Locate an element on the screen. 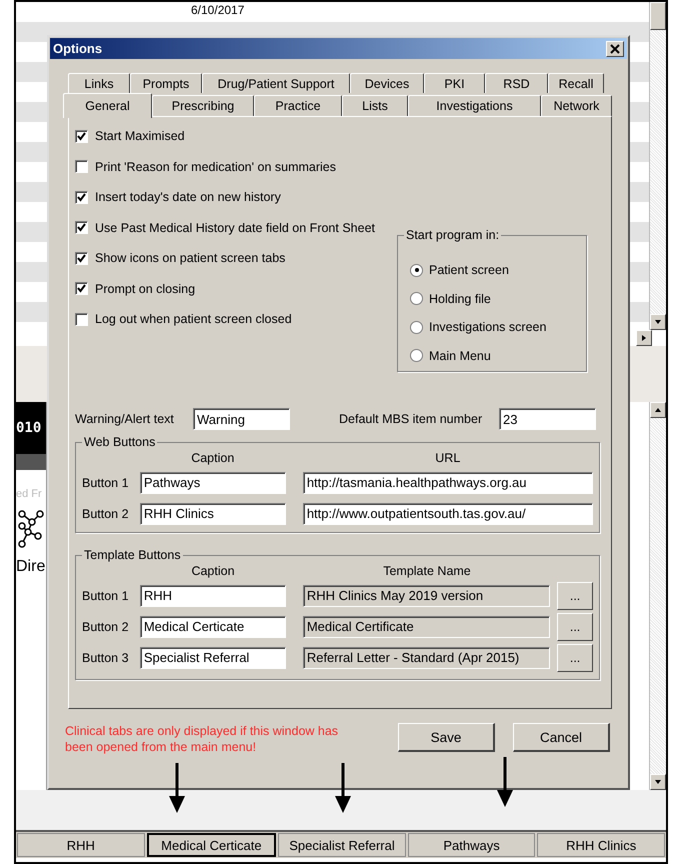  dialog-tab: PKI is located at coordinates (454, 83).